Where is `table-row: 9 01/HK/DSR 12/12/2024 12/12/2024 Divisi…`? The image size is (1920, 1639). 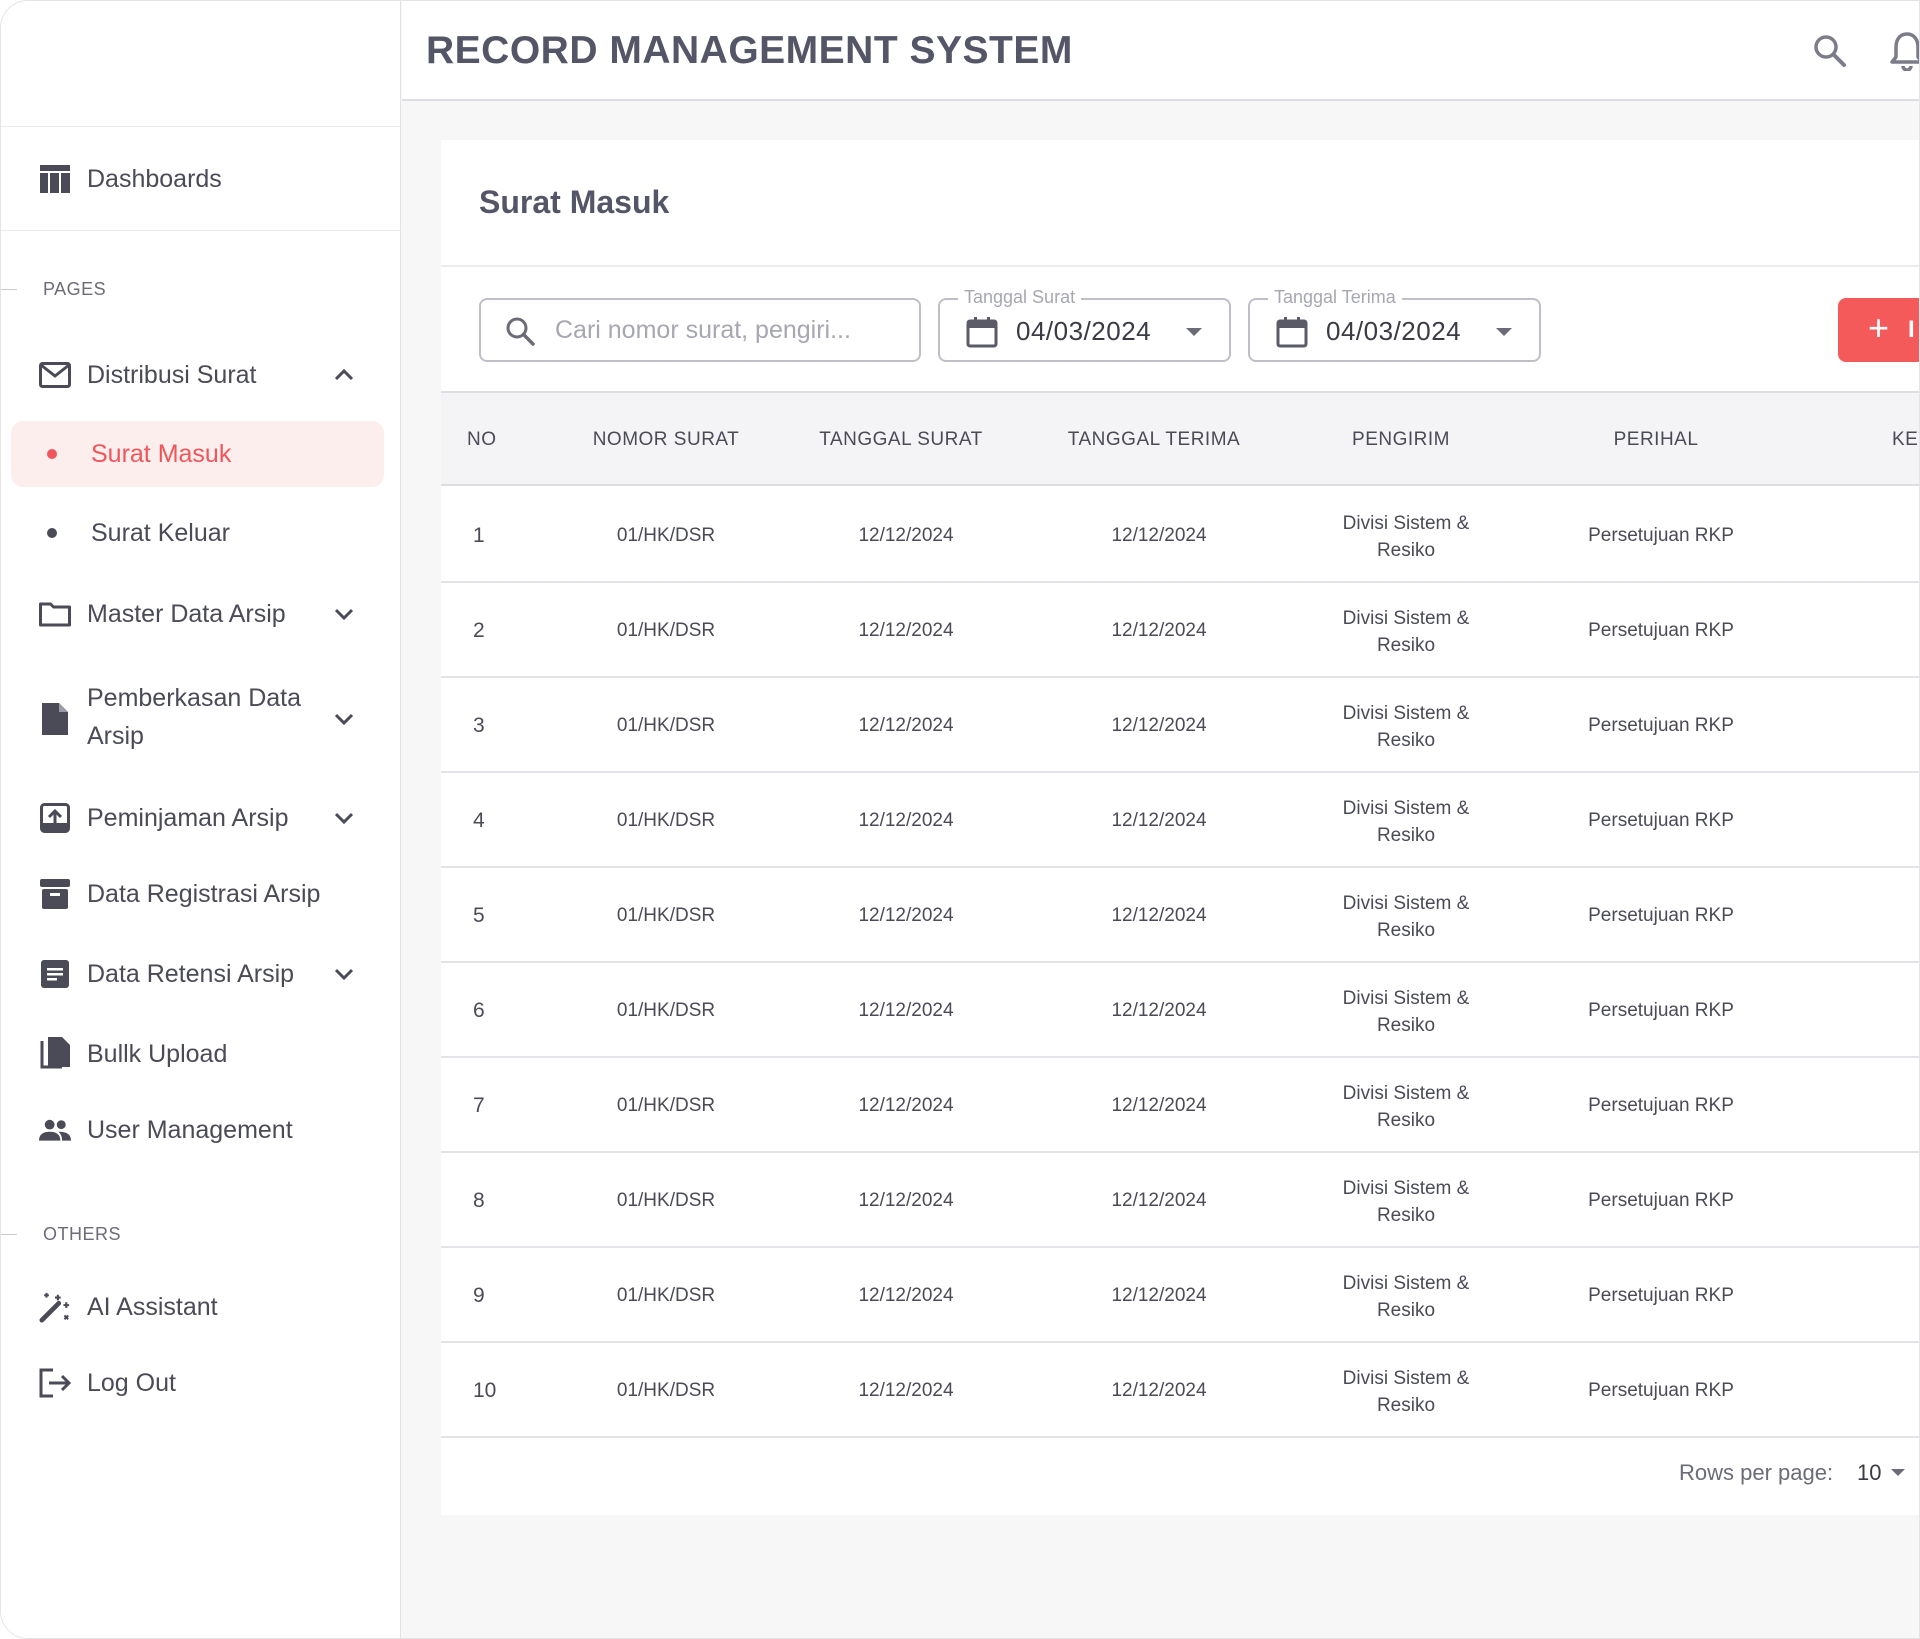 table-row: 9 01/HK/DSR 12/12/2024 12/12/2024 Divisi… is located at coordinates (1180, 1295).